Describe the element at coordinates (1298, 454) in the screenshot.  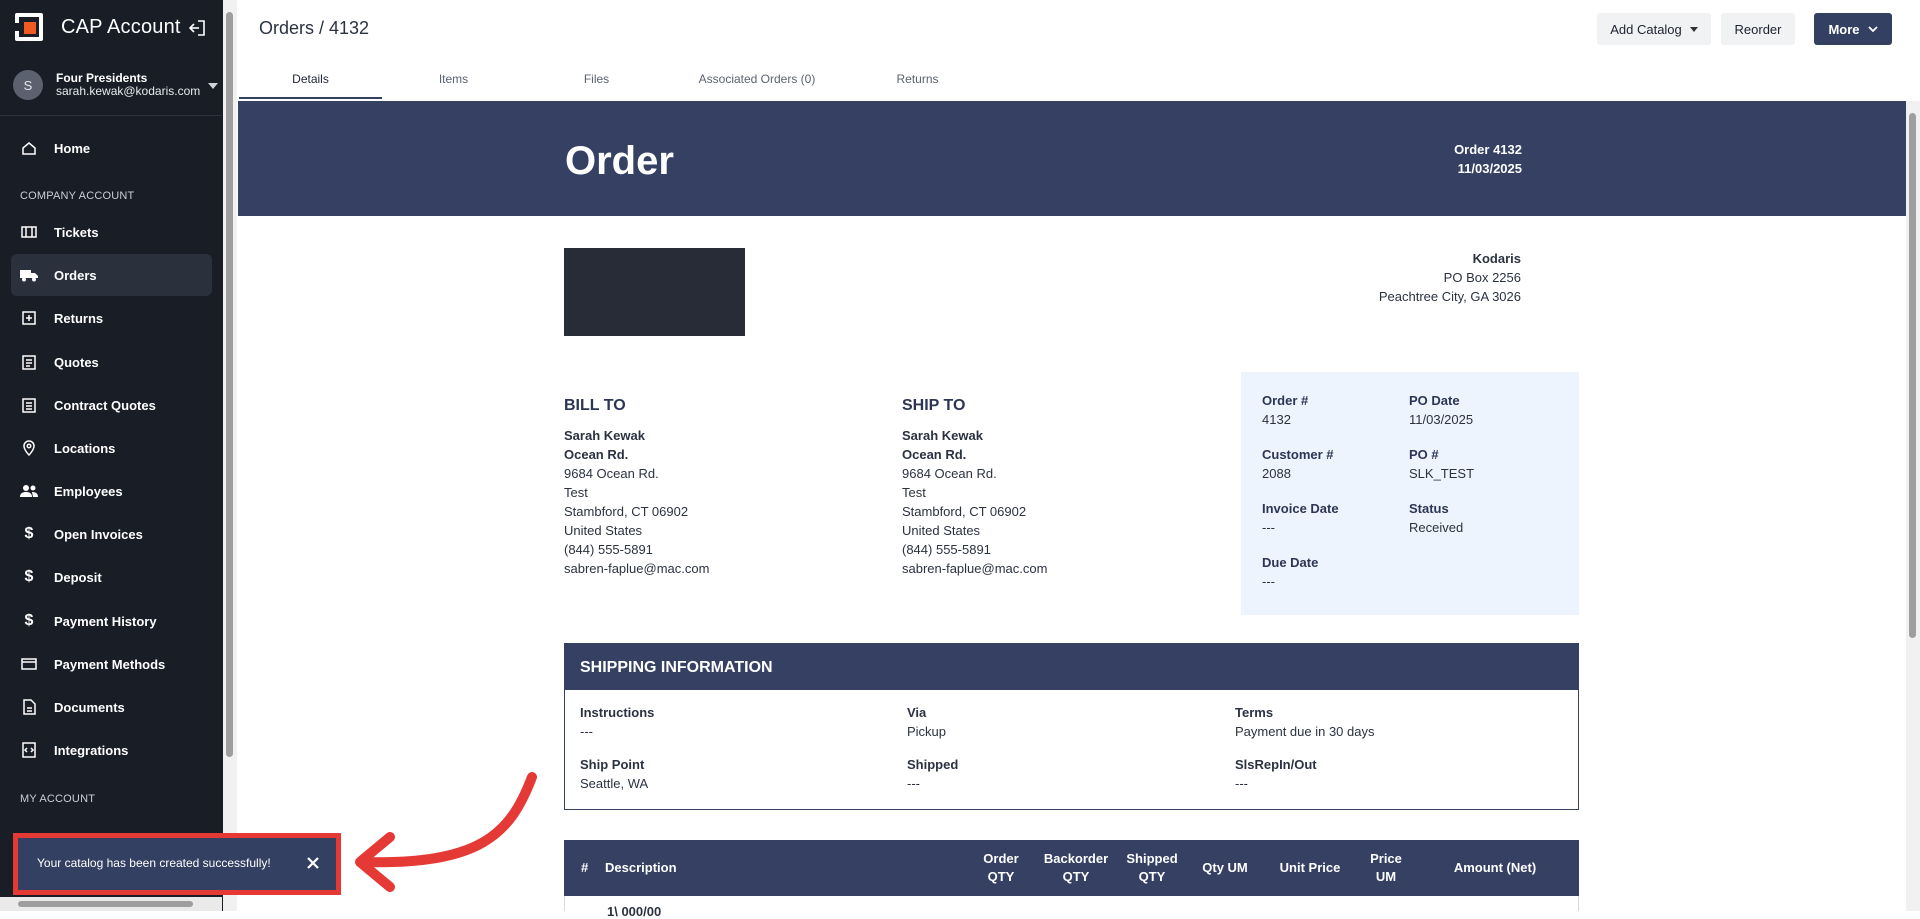
I see `field-label: Customer #` at that location.